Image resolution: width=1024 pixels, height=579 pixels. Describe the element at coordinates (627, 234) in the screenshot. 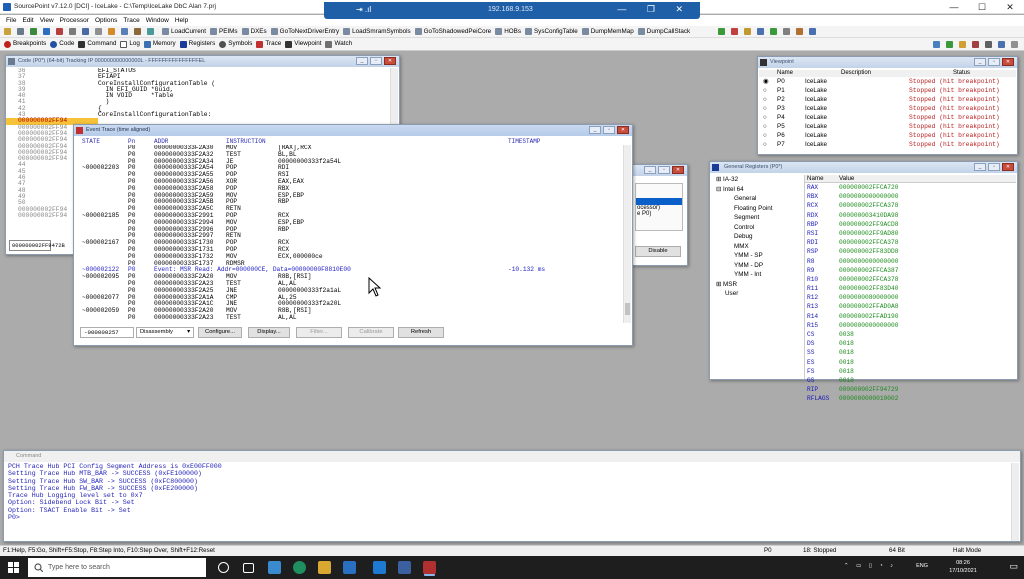

I see `trace-scrollbar` at that location.